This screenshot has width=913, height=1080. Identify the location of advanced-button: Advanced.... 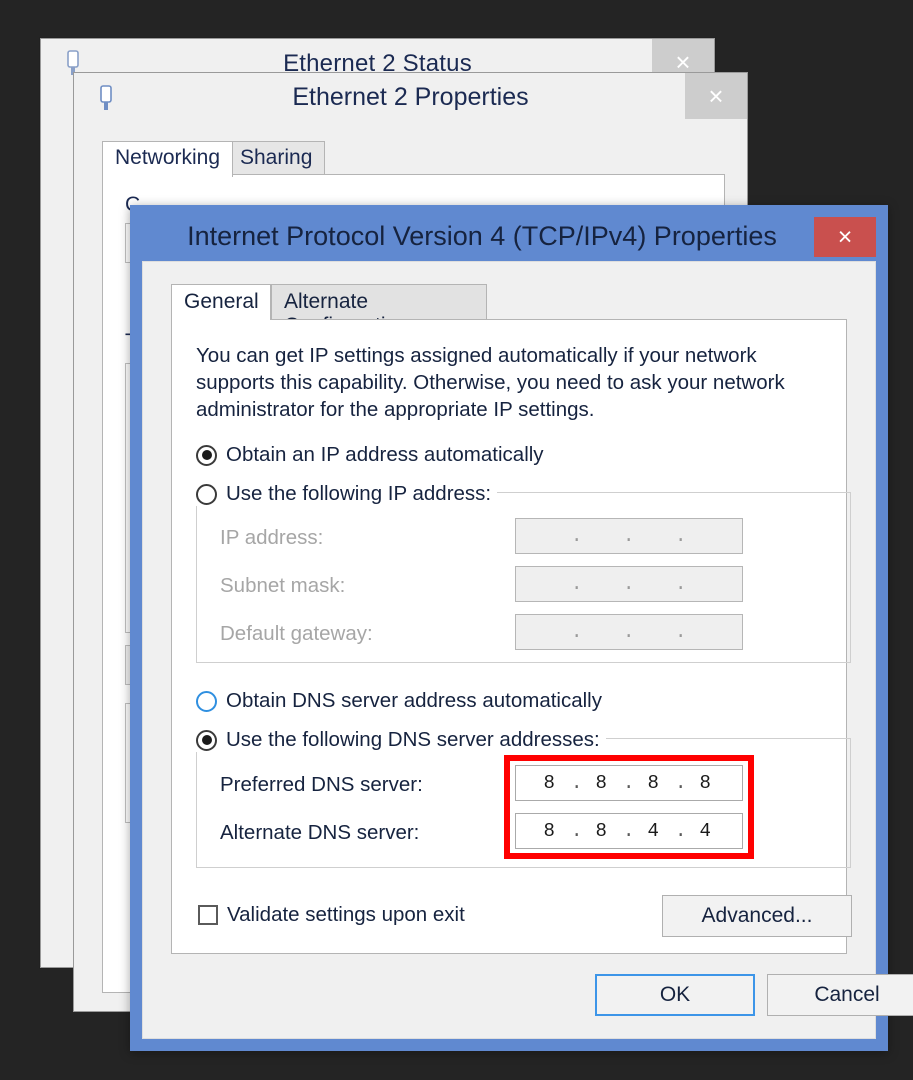
(757, 916).